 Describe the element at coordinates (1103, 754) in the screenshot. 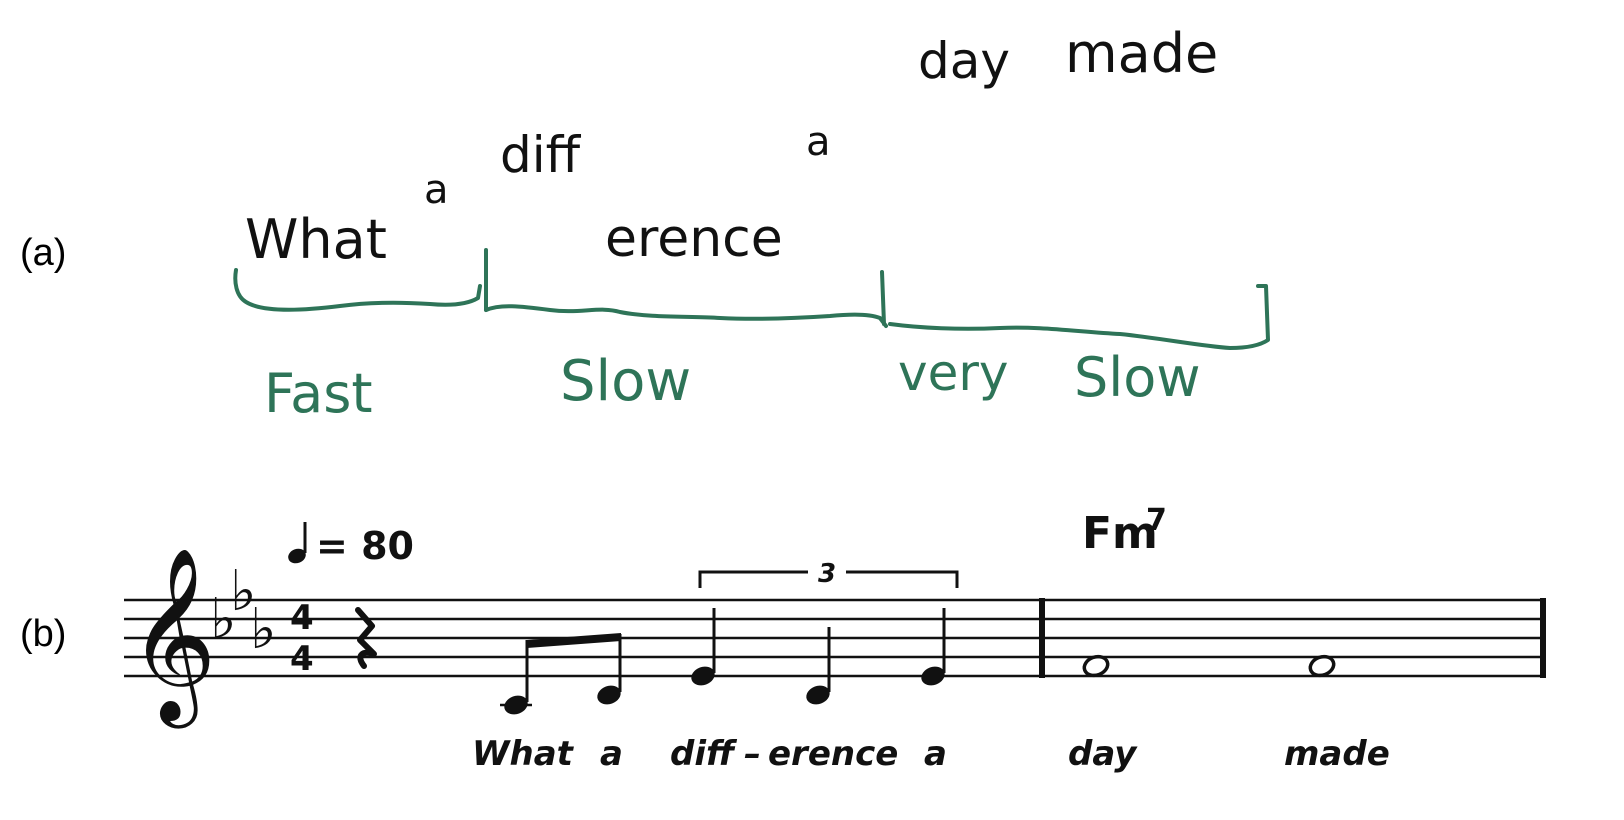

I see `lyric-b-day: day` at that location.